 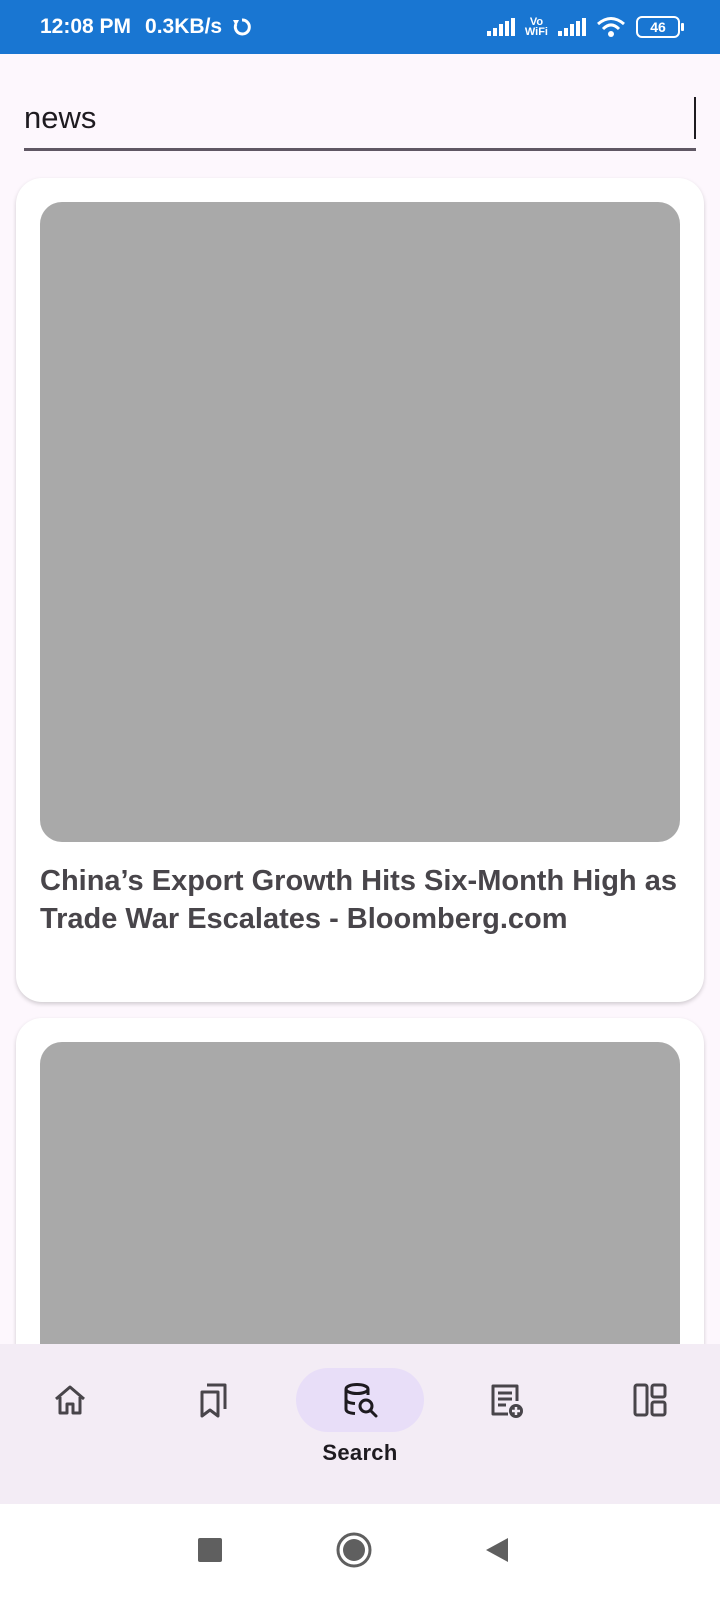 What do you see at coordinates (695, 118) in the screenshot?
I see `text-cursor` at bounding box center [695, 118].